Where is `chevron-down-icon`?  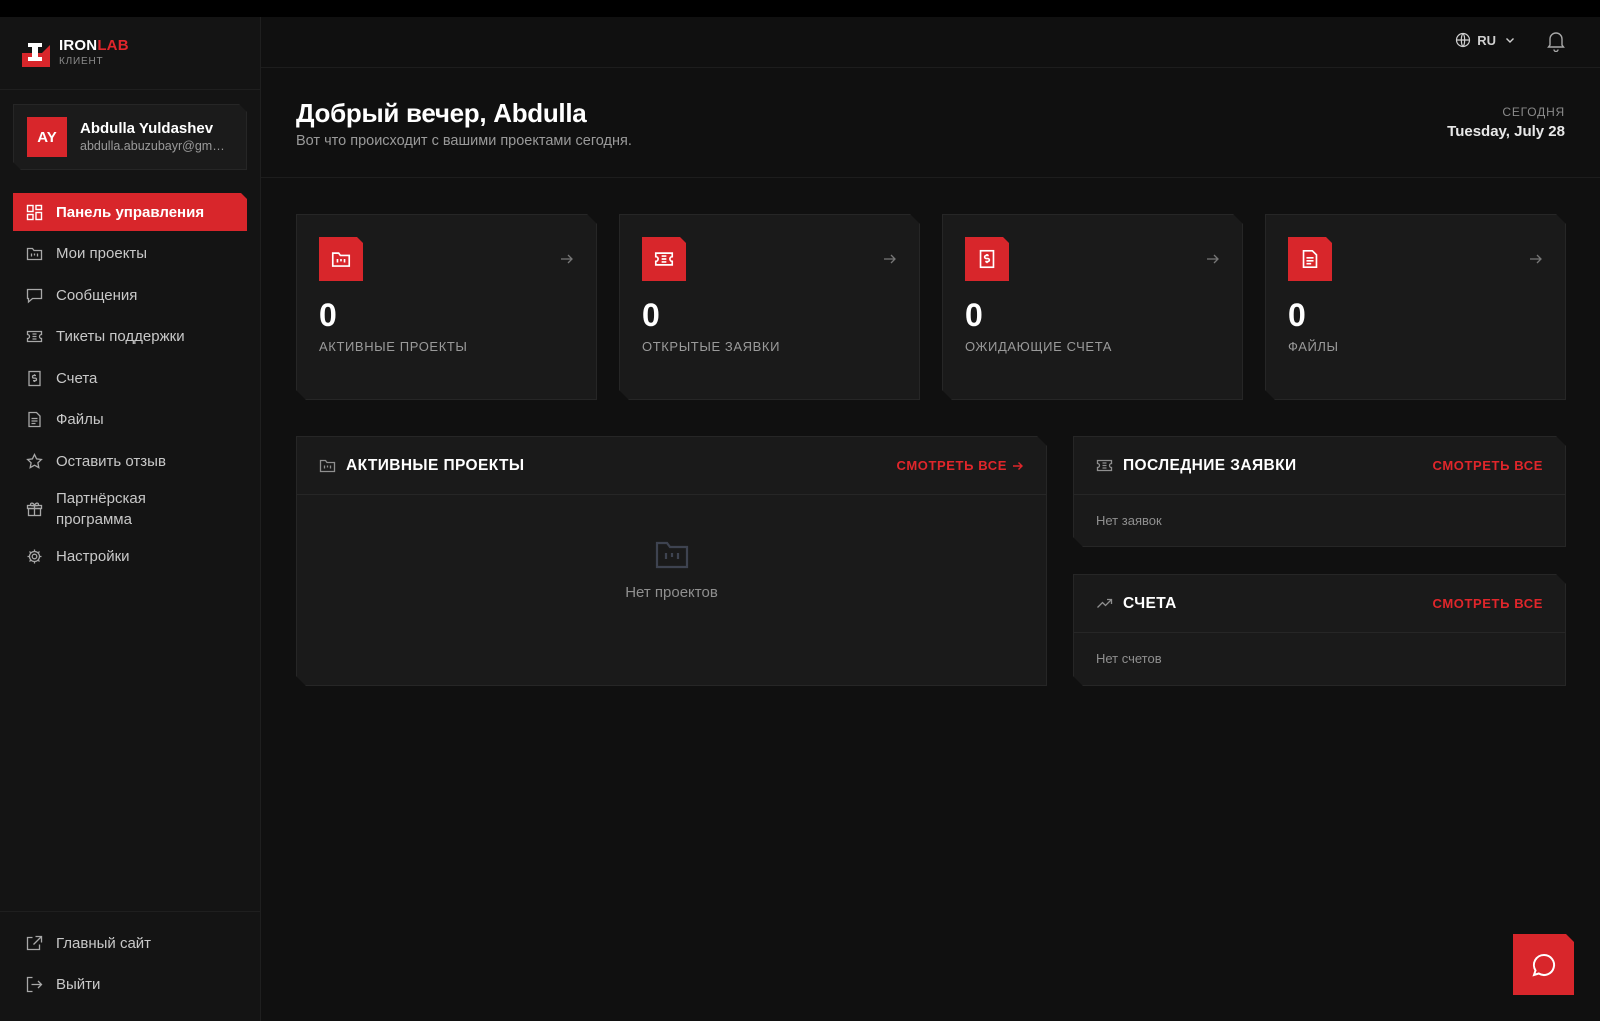 chevron-down-icon is located at coordinates (1510, 40).